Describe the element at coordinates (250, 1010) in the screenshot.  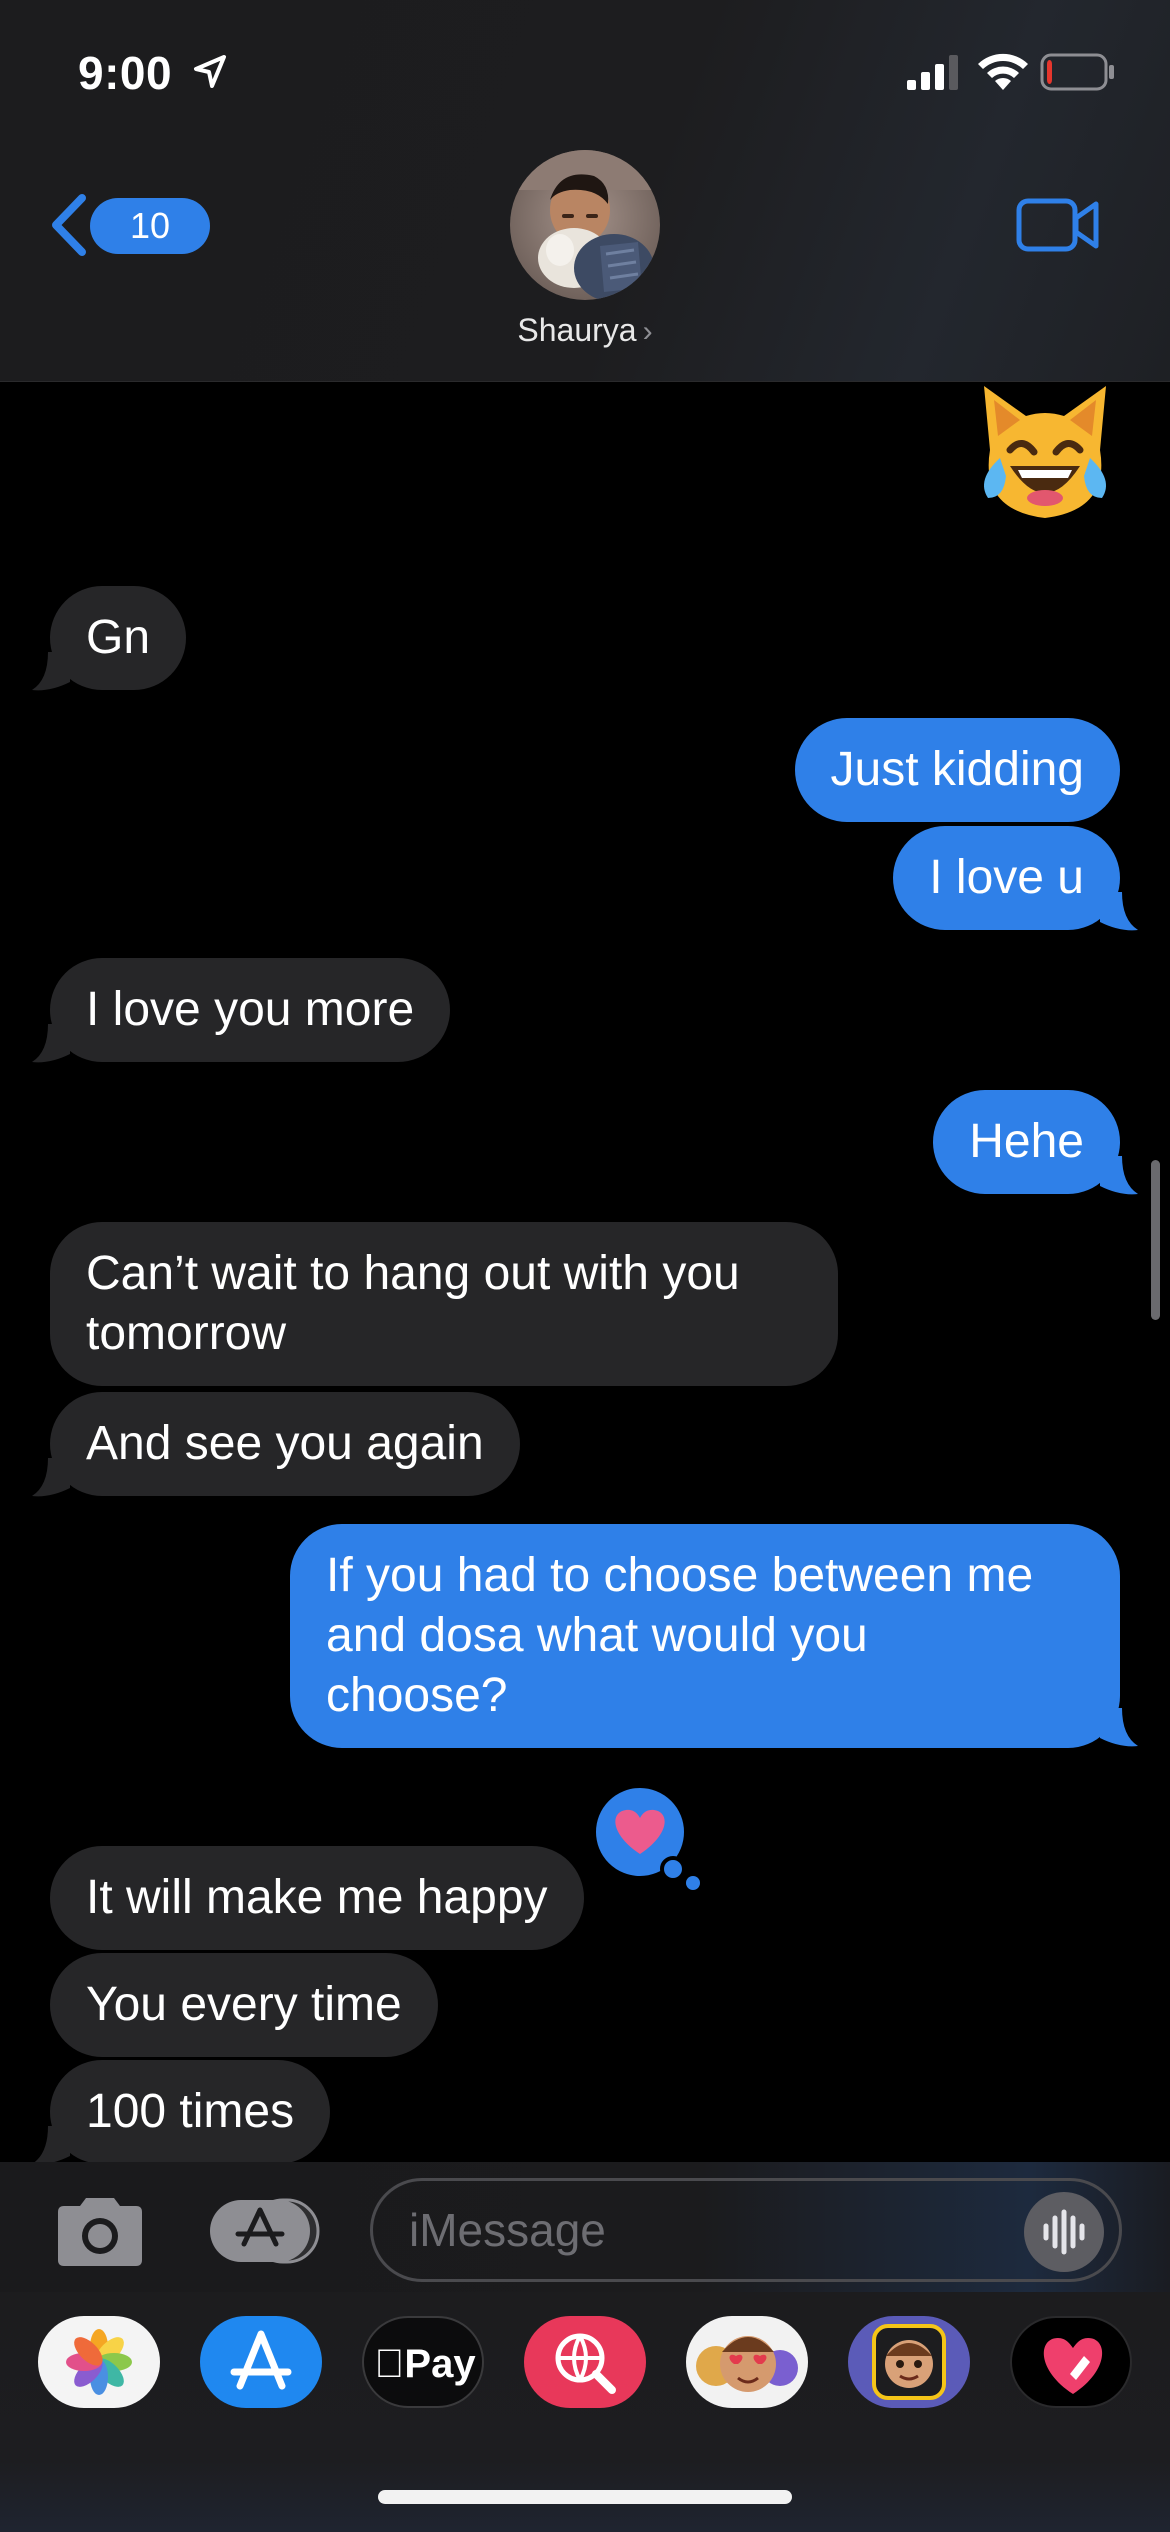
I see `incoming-message: I love you more` at that location.